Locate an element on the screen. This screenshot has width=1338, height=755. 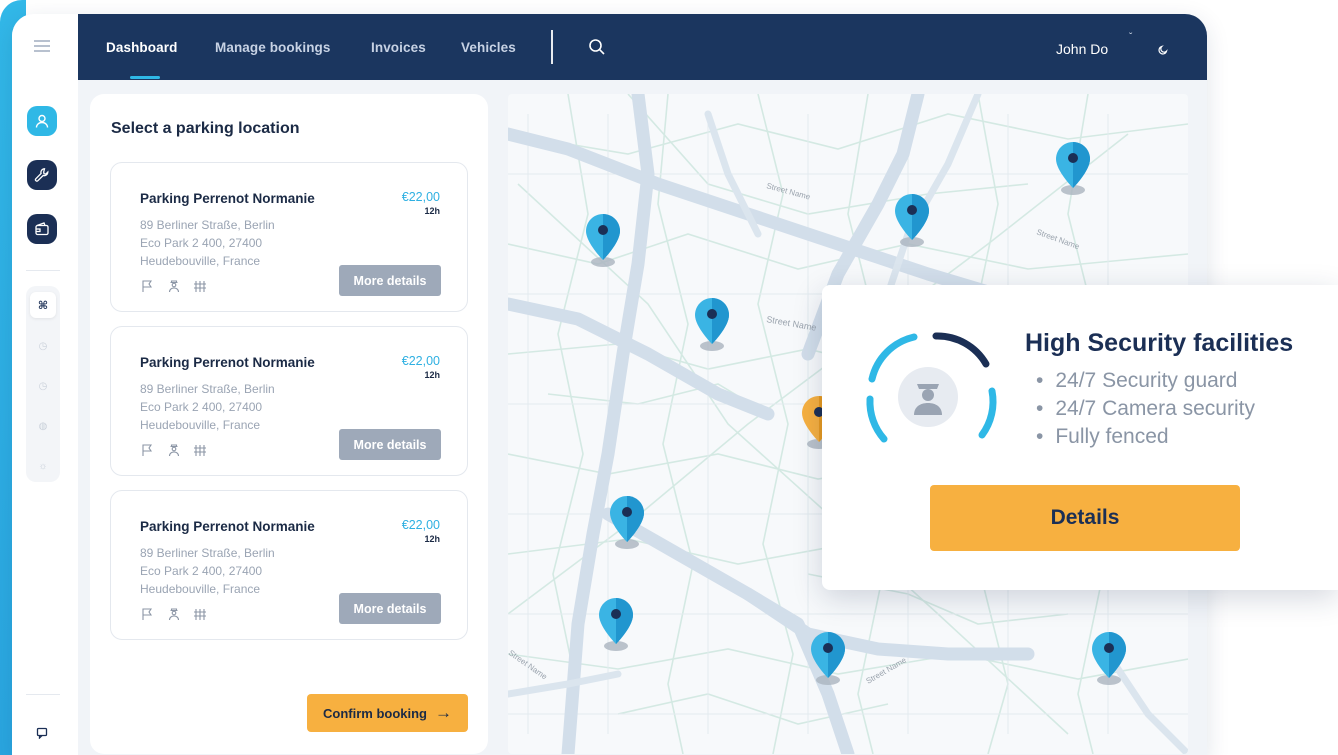
sidebar-rail: ⌘ ◷ ◷ ◍ ☼ is located at coordinates (45, 384).